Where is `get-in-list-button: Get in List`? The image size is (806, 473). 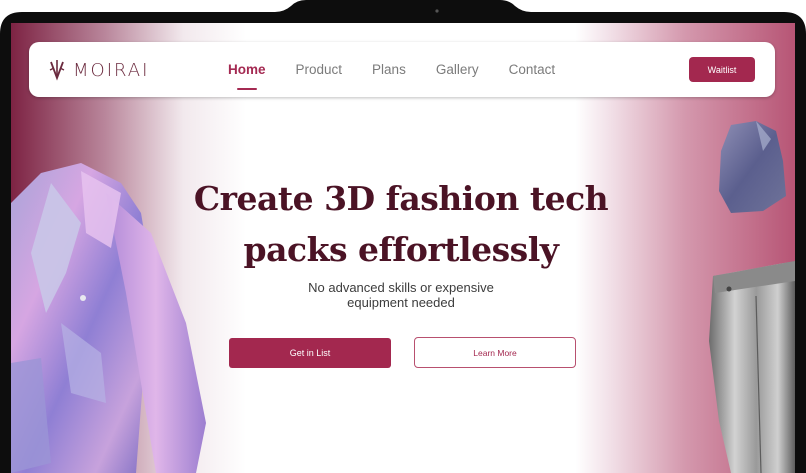 get-in-list-button: Get in List is located at coordinates (310, 353).